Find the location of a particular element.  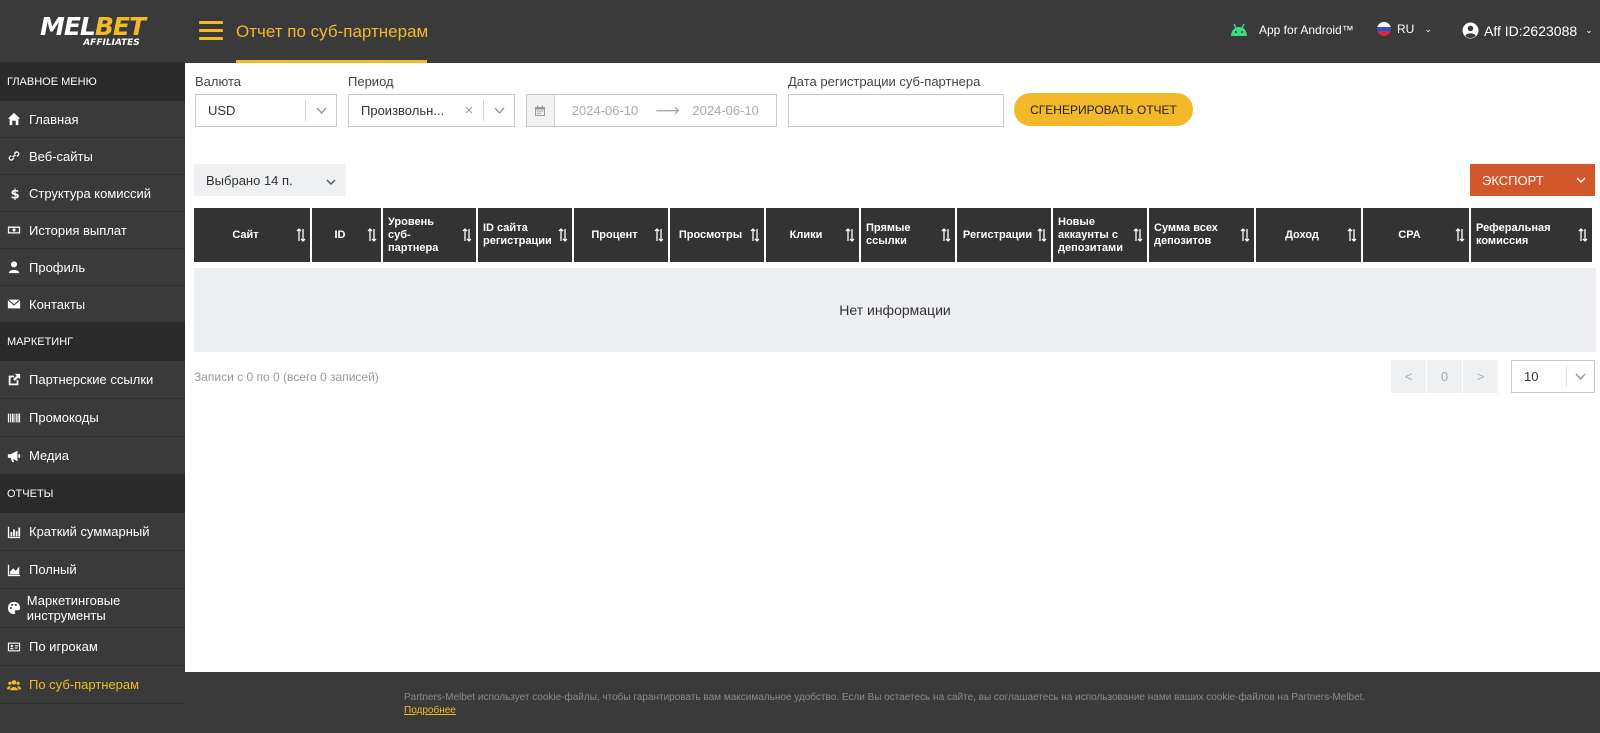

language-selector: RU ⌄ is located at coordinates (1404, 29).